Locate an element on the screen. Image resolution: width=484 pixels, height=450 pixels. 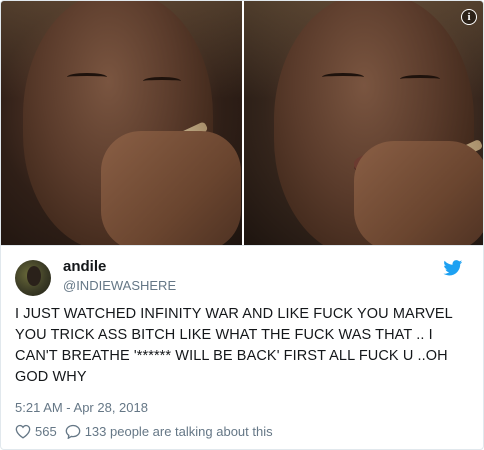
talking-count: 133 people are talking about this is located at coordinates (179, 431).